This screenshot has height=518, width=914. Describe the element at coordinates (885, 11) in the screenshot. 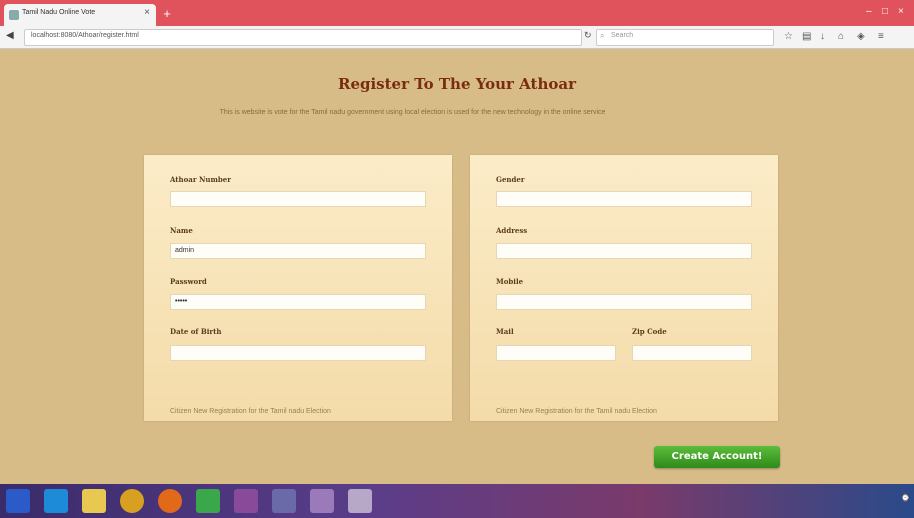

I see `maximize-icon: □` at that location.